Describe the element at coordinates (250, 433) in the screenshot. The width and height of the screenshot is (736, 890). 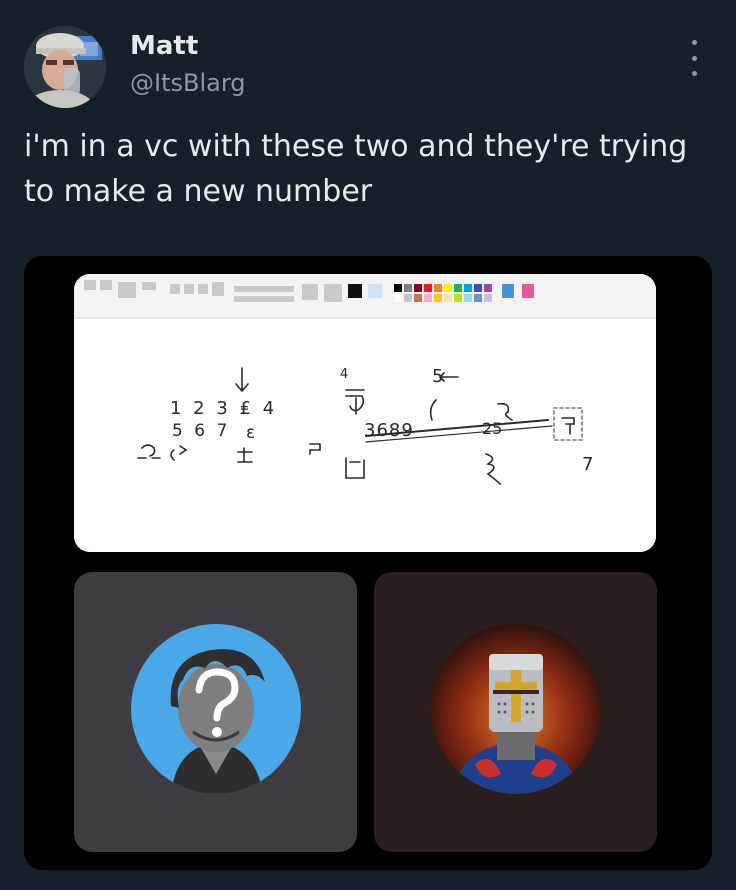
I see `svg-text: ɛ` at that location.